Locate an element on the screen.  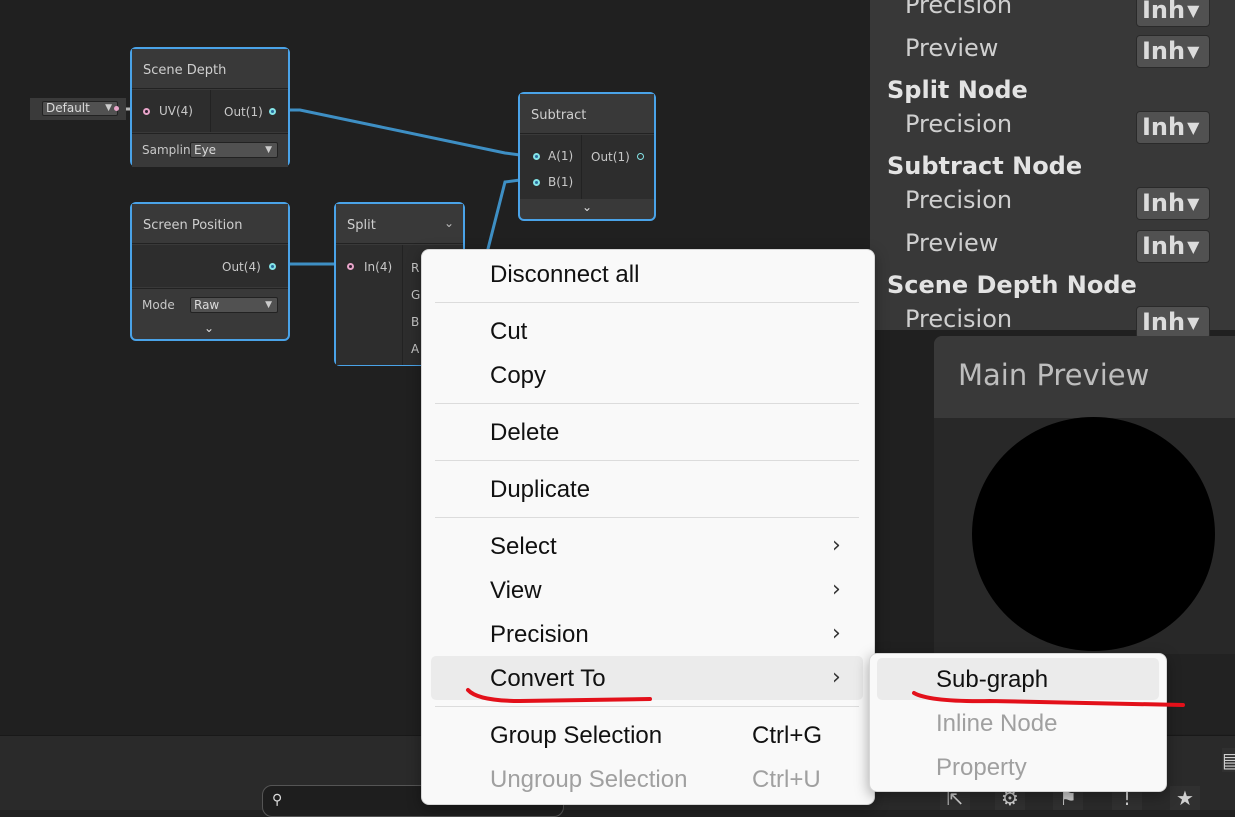
node-title: Screen Position is located at coordinates (210, 224).